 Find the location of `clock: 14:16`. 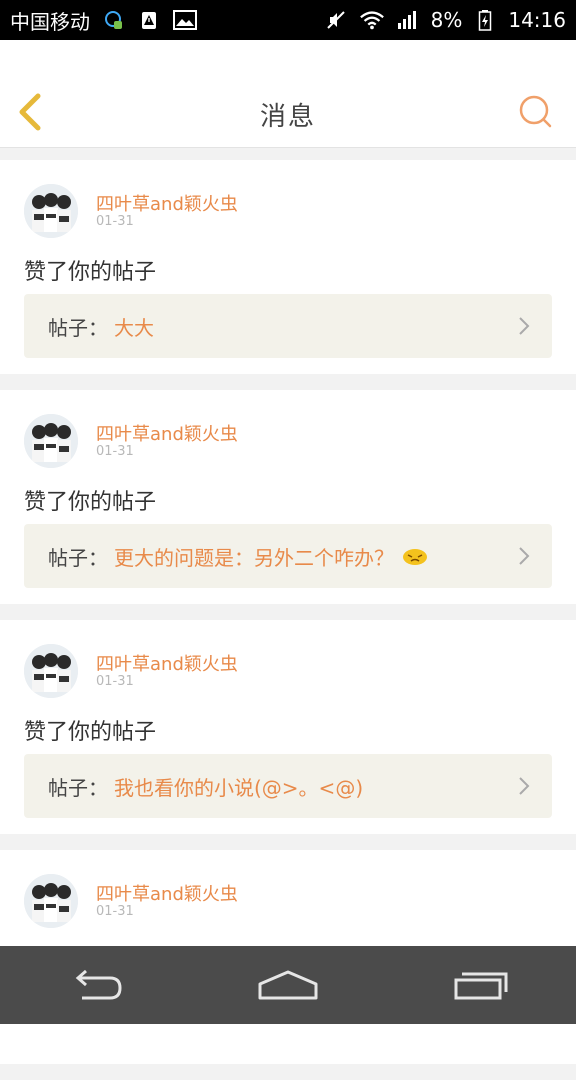

clock: 14:16 is located at coordinates (537, 20).